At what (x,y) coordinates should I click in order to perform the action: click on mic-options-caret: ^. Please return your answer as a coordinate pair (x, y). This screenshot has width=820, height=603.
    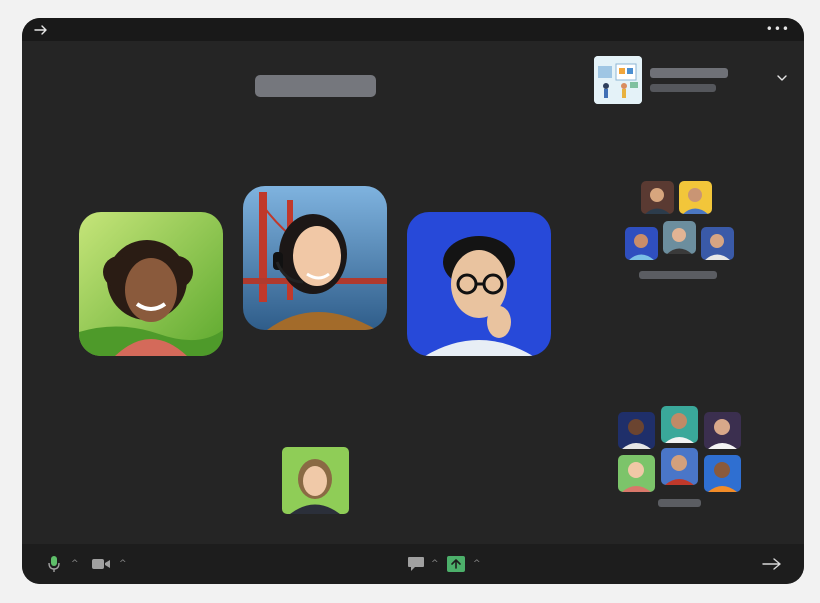
    Looking at the image, I should click on (75, 564).